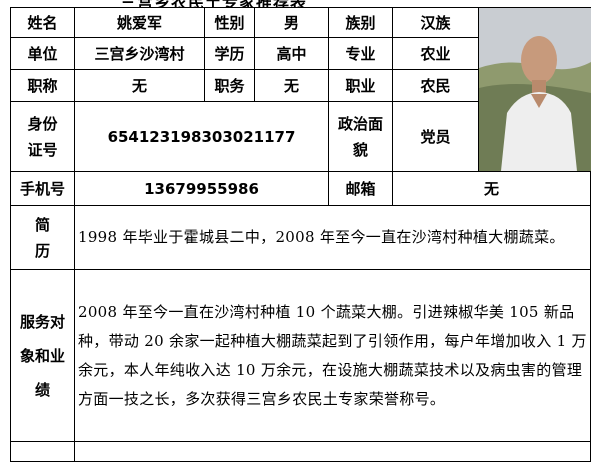 The height and width of the screenshot is (462, 600). Describe the element at coordinates (491, 188) in the screenshot. I see `value-email: 无` at that location.